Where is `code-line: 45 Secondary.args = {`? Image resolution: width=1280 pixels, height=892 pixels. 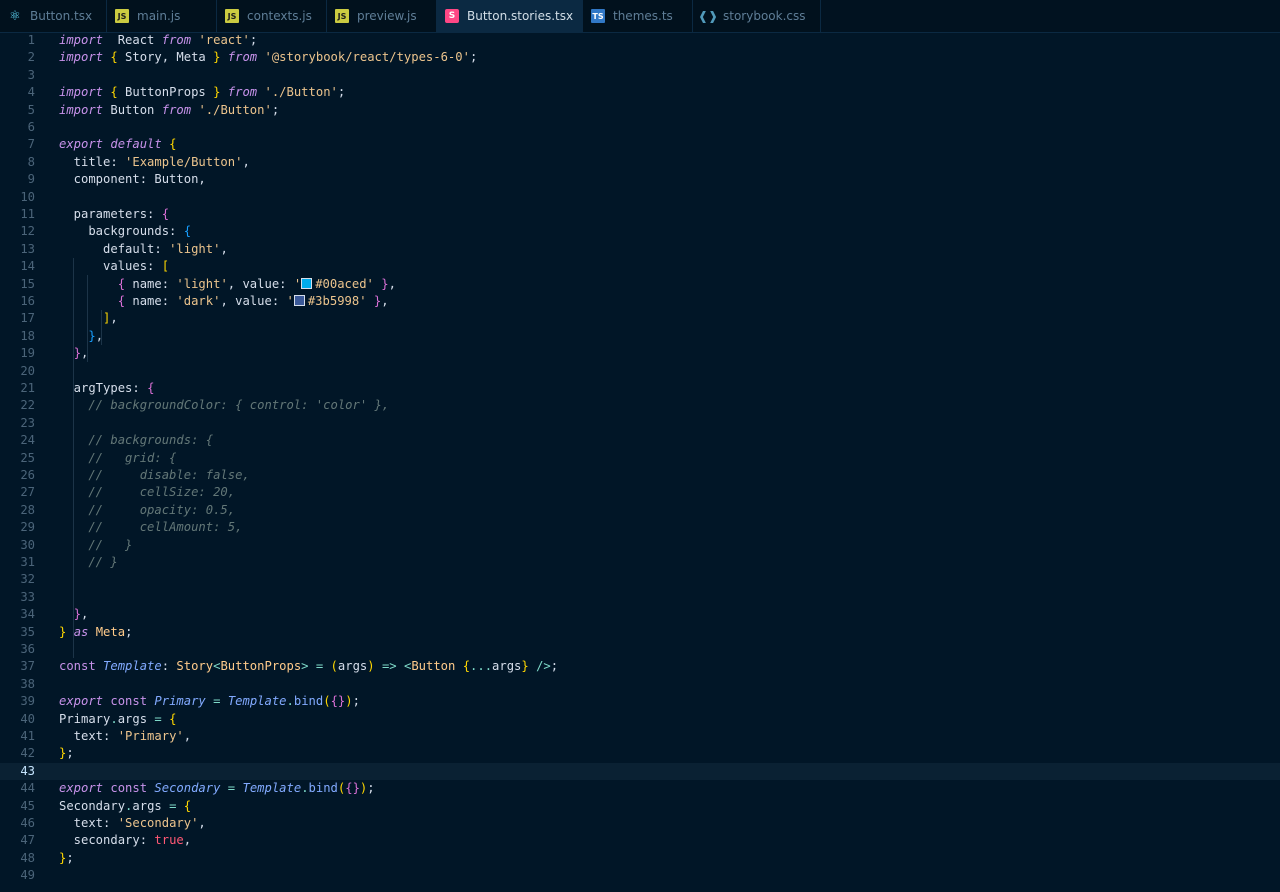 code-line: 45 Secondary.args = { is located at coordinates (640, 806).